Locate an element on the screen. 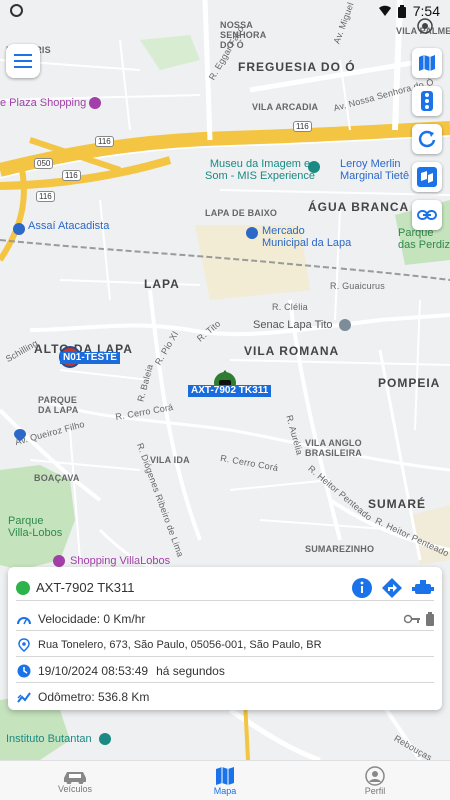  user-icon is located at coordinates (375, 775).